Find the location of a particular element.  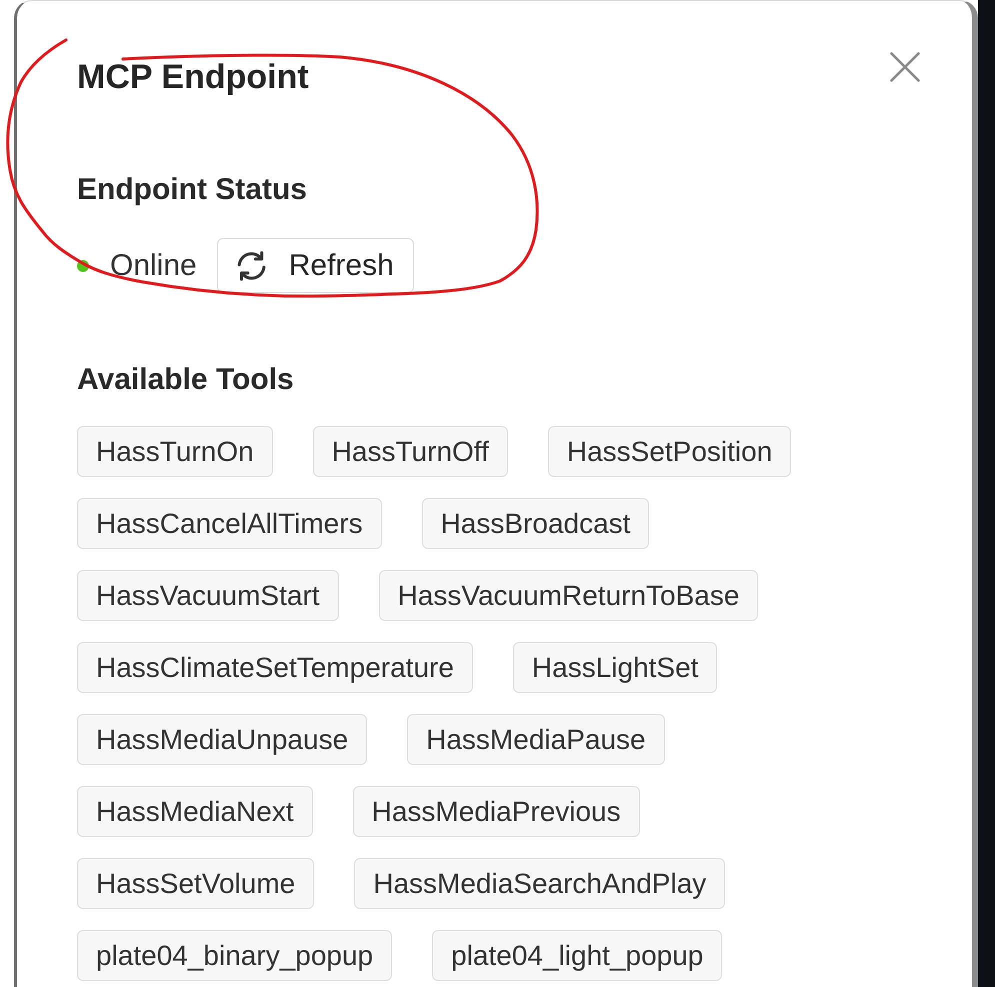

status-label: Online is located at coordinates (153, 266).